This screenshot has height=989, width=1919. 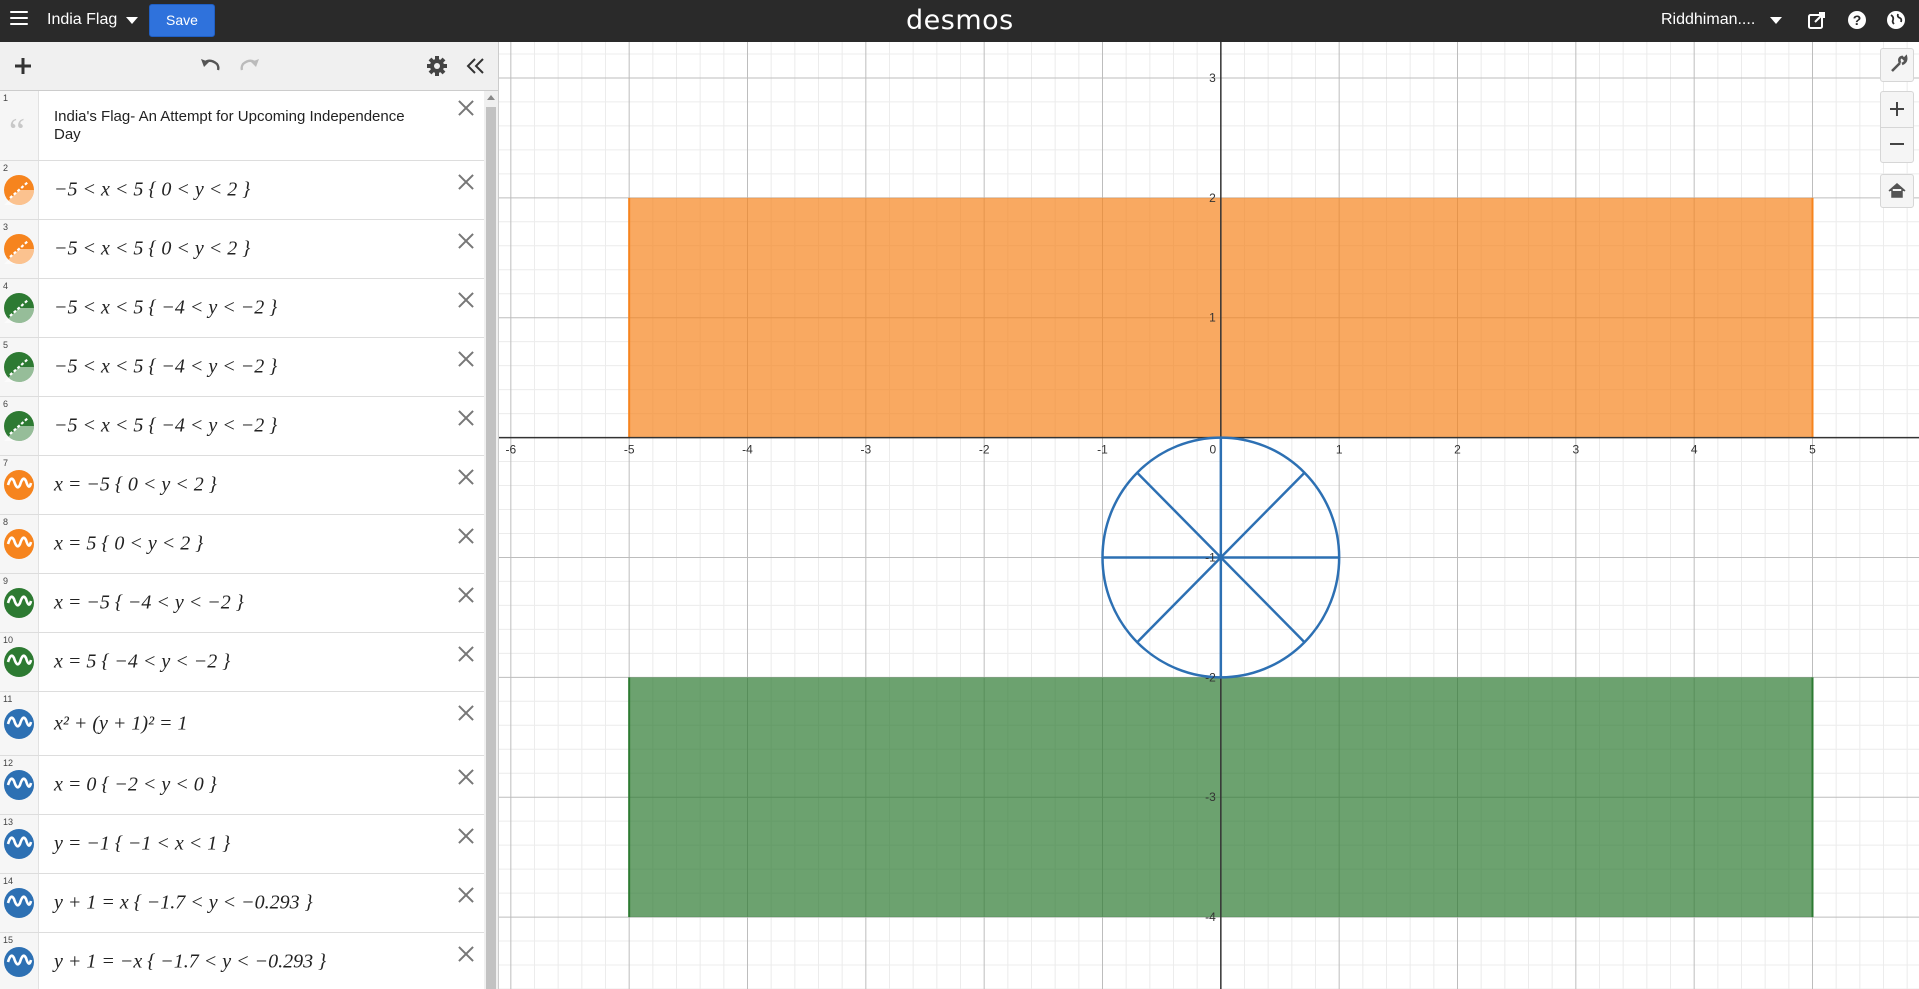 I want to click on default-viewport-button, so click(x=1897, y=191).